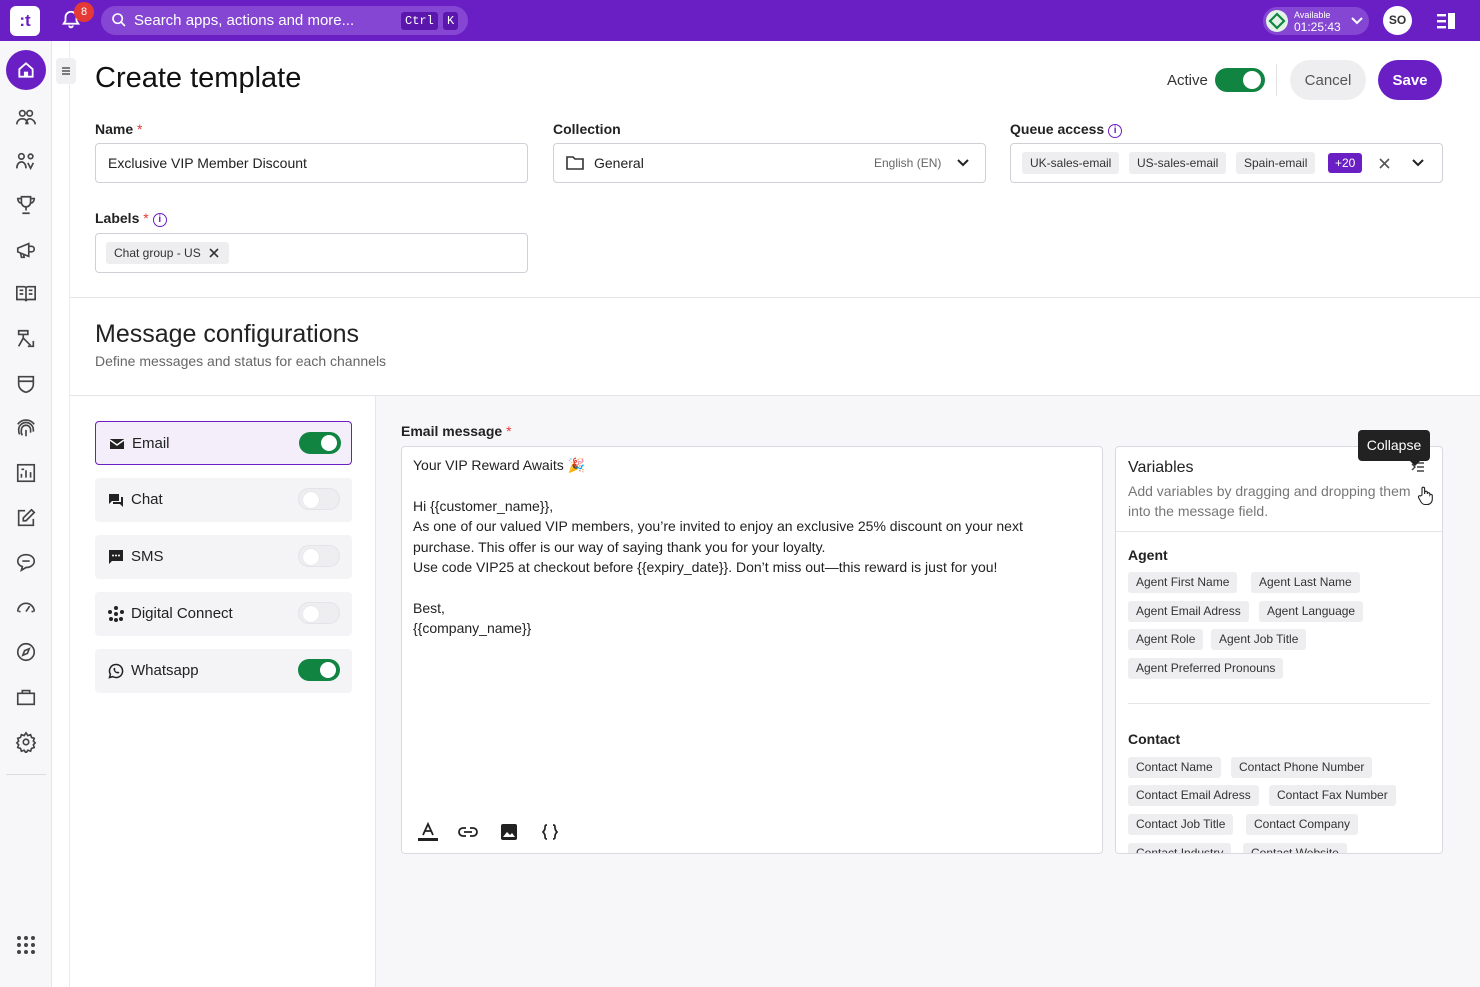  I want to click on header-divider, so click(1276, 80).